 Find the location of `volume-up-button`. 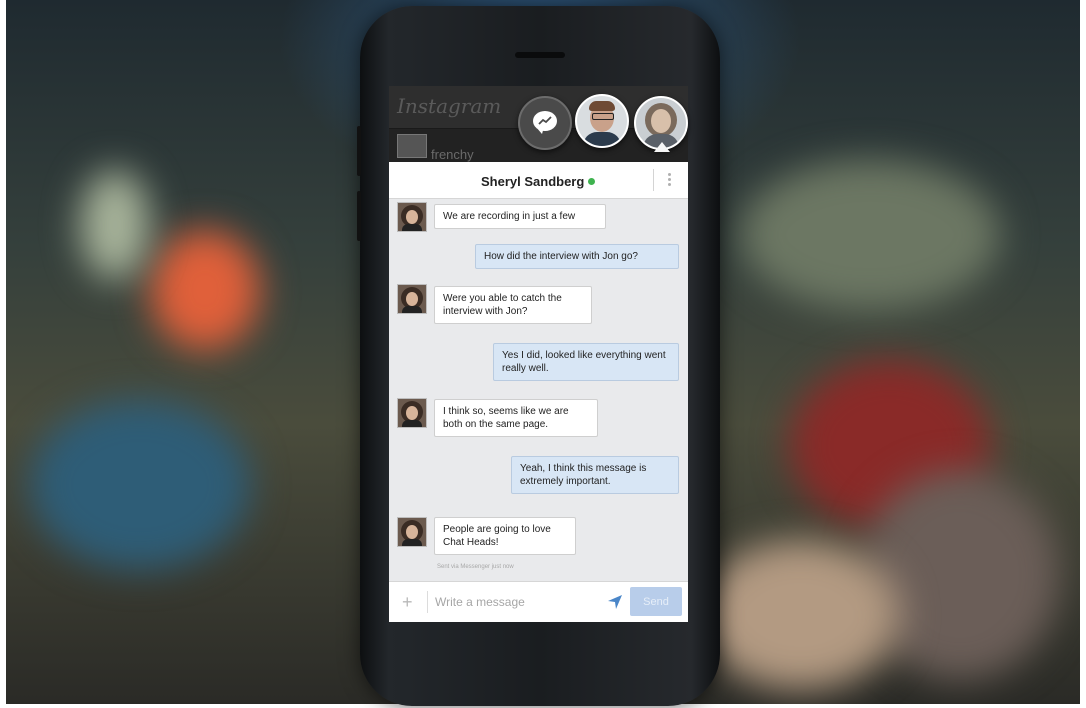

volume-up-button is located at coordinates (359, 151).